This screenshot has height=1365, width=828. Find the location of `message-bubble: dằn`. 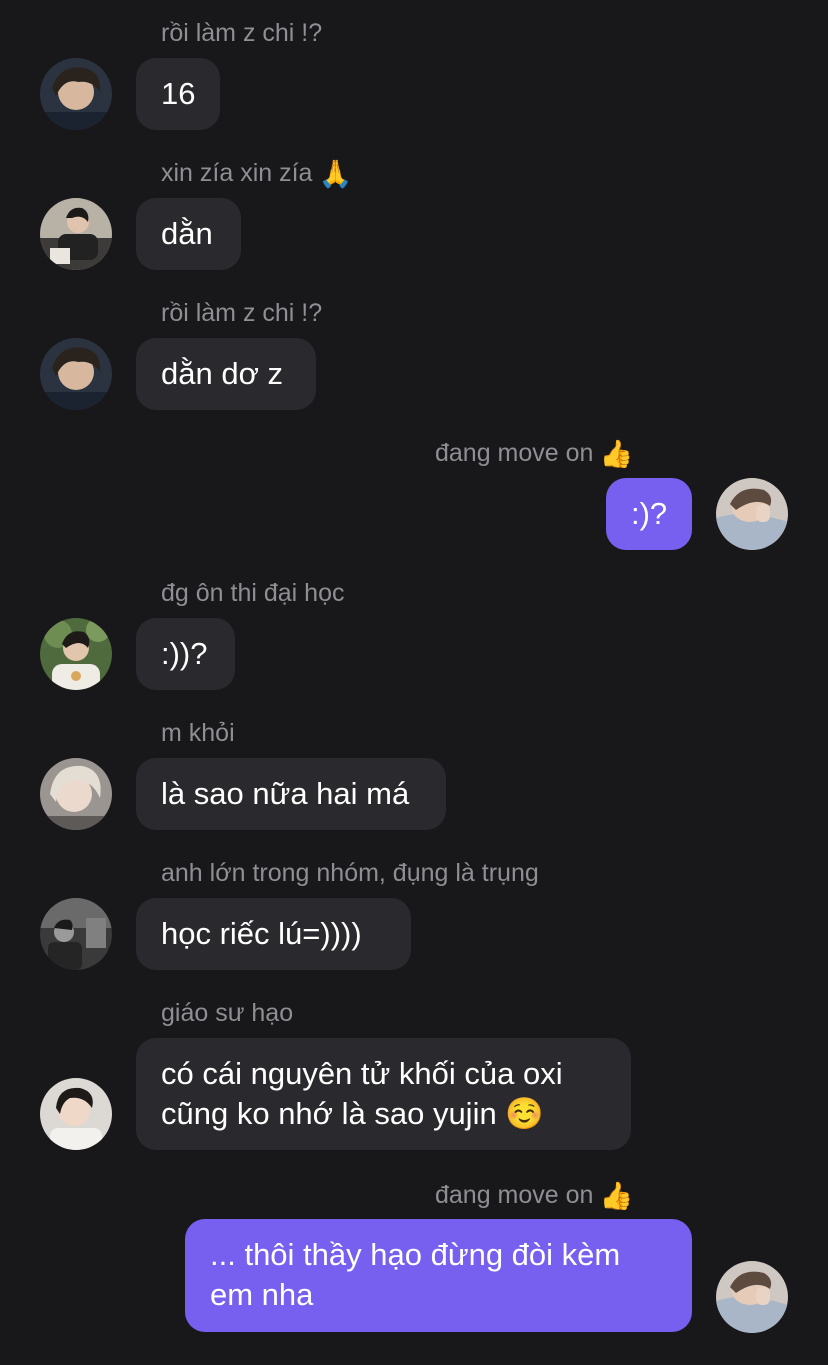

message-bubble: dằn is located at coordinates (188, 234).